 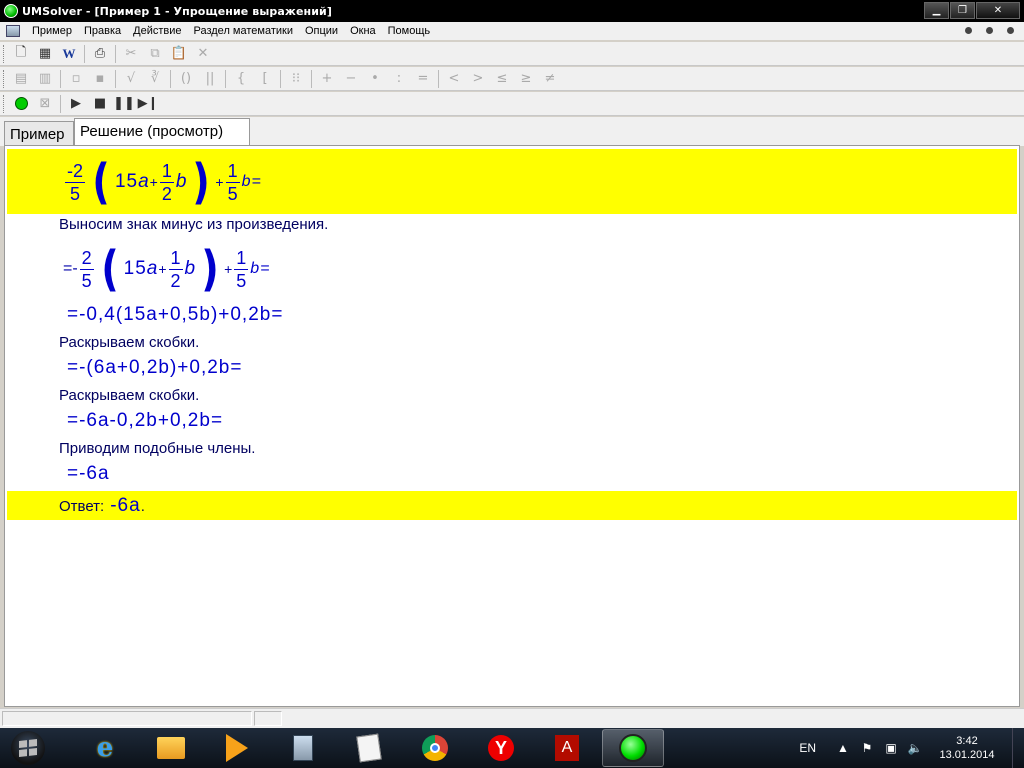 I want to click on menu-primer: Пример, so click(x=52, y=31).